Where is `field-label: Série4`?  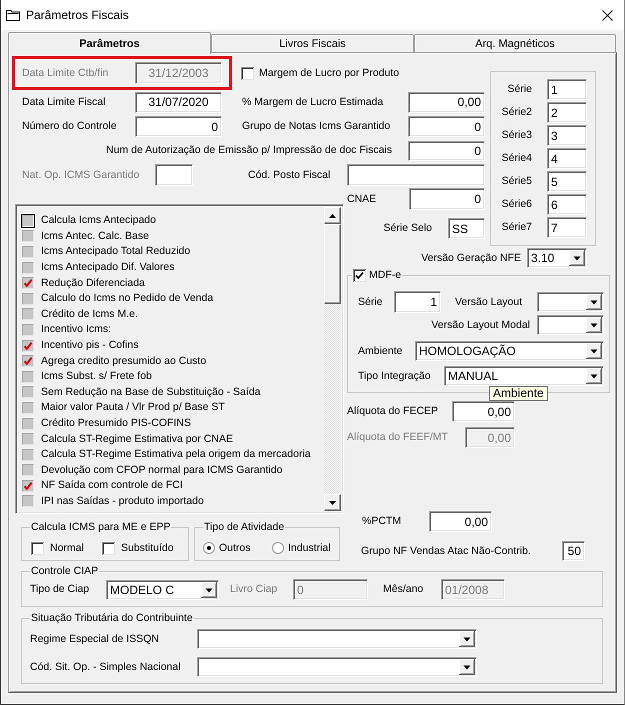
field-label: Série4 is located at coordinates (517, 158).